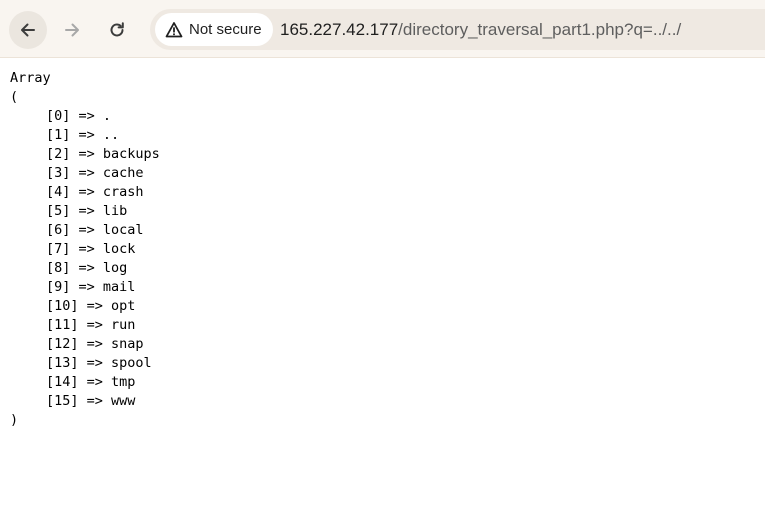 The height and width of the screenshot is (517, 765). Describe the element at coordinates (91, 382) in the screenshot. I see `array-entry: [14] => tmp` at that location.